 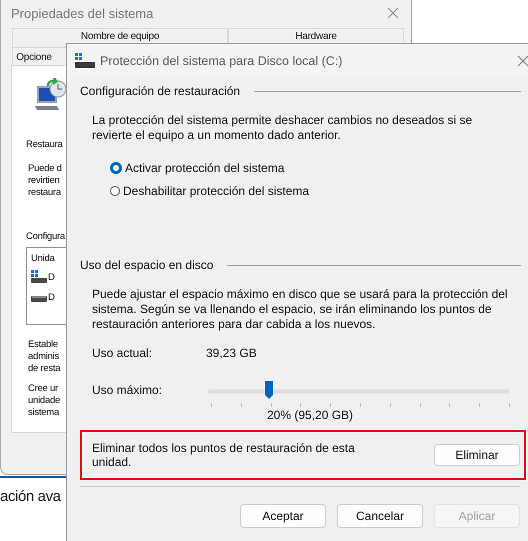 I want to click on note-text: de resta, so click(x=44, y=369).